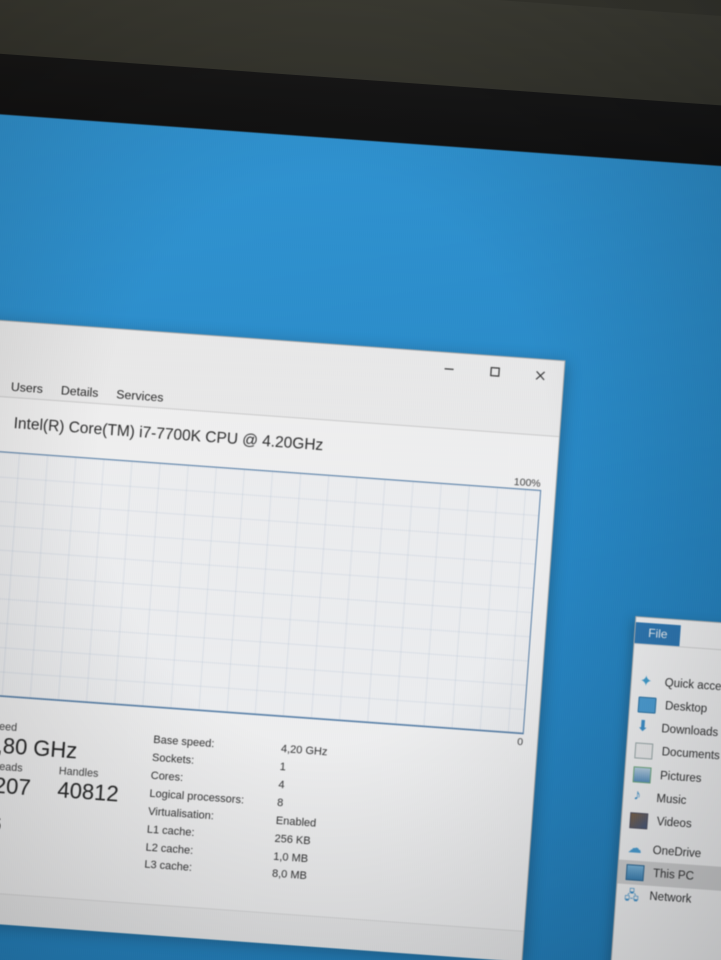 This screenshot has width=721, height=960. I want to click on cpu-specs-list: Base speed: 4,20 GHz Sockets: 1 Cores: 4, so click(327, 816).